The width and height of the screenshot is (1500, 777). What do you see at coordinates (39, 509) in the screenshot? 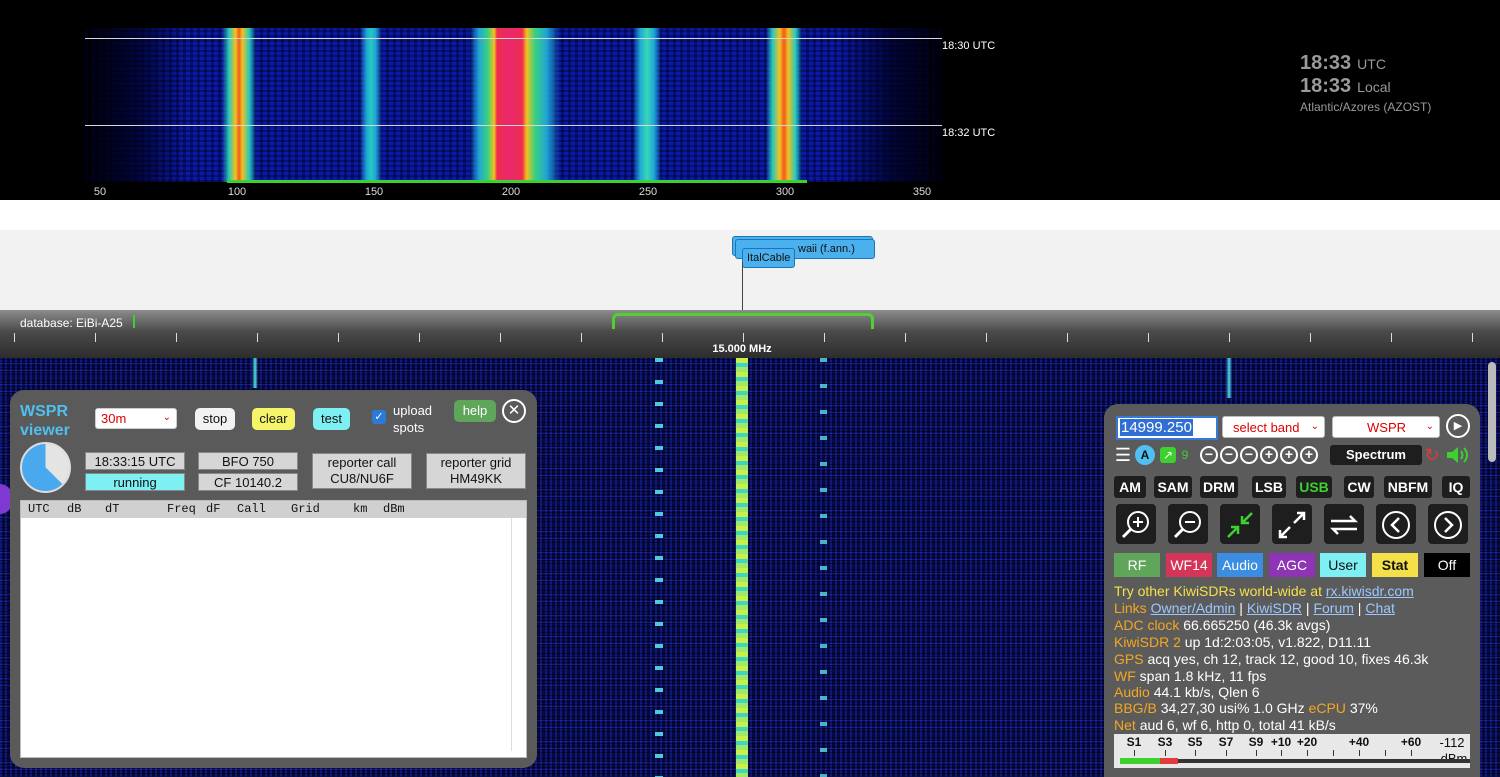
I see `column-header: UTC` at bounding box center [39, 509].